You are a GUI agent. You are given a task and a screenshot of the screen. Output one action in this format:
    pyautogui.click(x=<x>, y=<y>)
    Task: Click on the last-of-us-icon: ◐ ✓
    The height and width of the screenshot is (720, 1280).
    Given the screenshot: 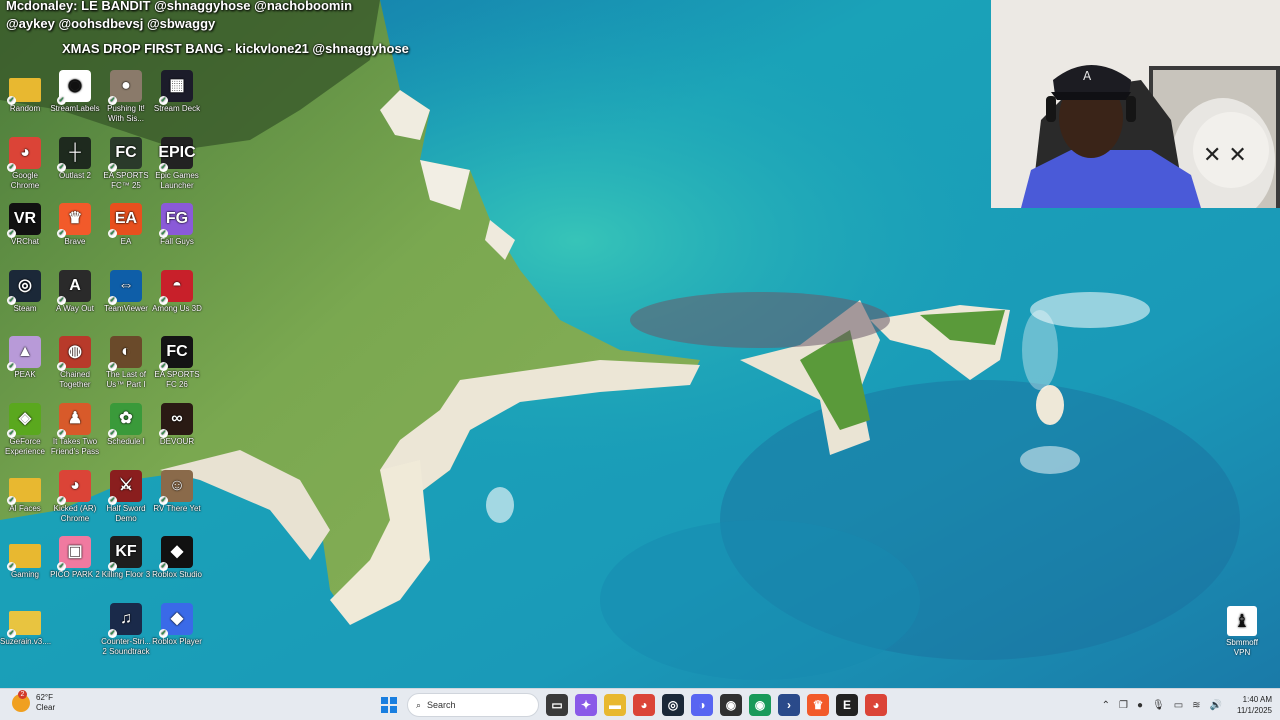 What is the action you would take?
    pyautogui.click(x=125, y=354)
    